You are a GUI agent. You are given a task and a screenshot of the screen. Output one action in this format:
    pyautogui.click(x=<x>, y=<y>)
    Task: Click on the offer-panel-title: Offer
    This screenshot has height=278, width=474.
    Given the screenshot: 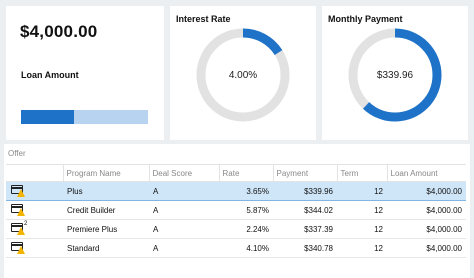 What is the action you would take?
    pyautogui.click(x=17, y=153)
    